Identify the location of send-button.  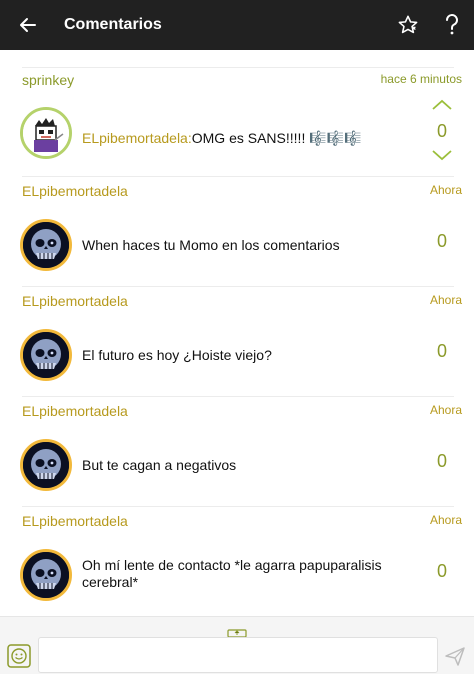
(456, 657).